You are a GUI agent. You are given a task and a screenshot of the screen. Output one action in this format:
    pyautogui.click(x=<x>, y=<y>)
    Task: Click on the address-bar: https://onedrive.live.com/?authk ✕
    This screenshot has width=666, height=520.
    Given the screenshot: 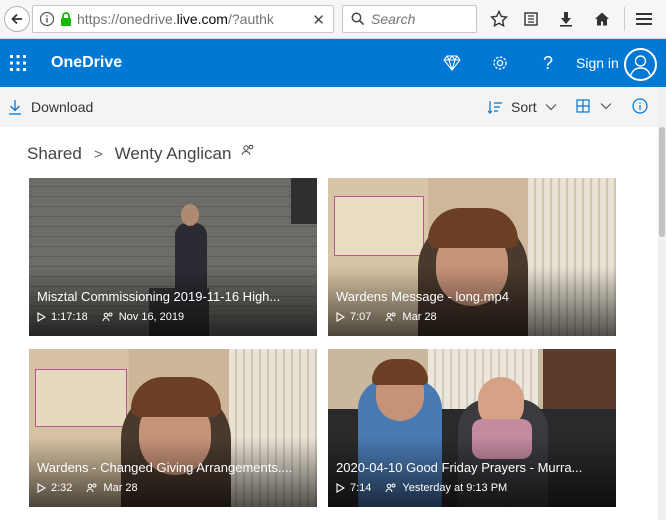 What is the action you would take?
    pyautogui.click(x=183, y=19)
    